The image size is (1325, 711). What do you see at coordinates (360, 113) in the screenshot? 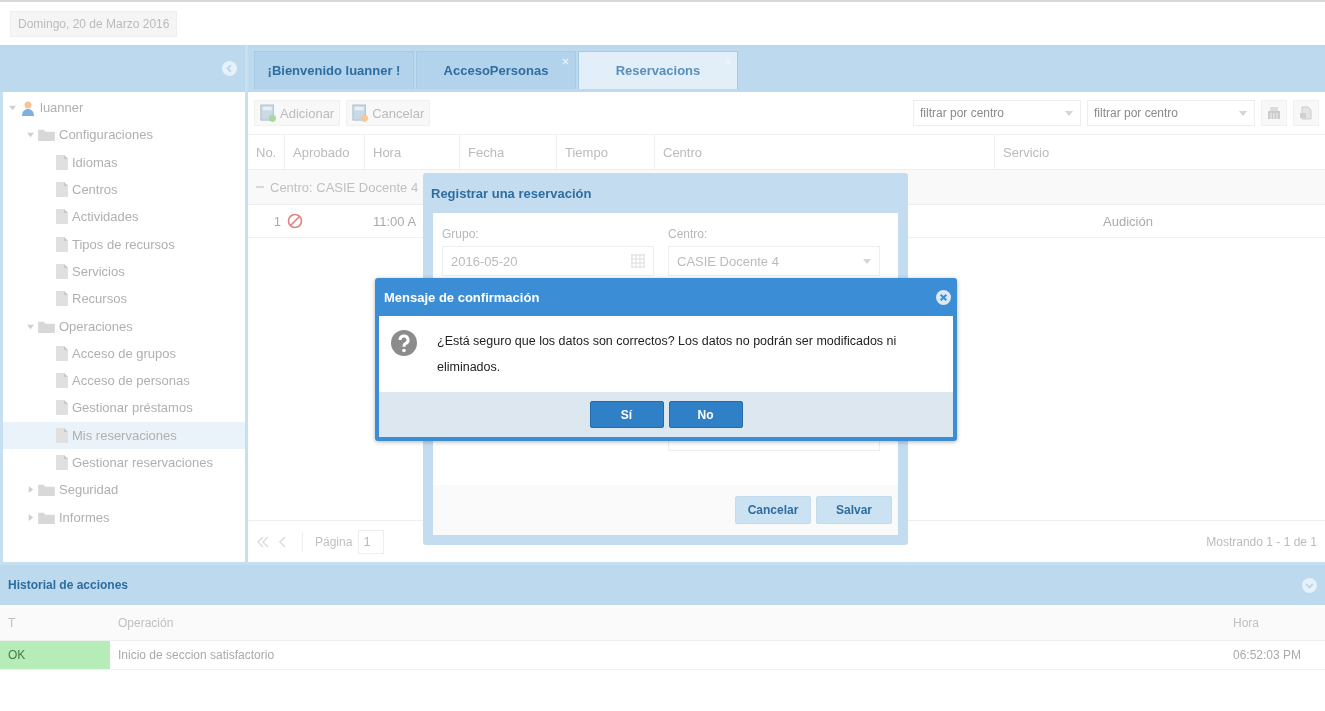
I see `cancel-document-icon` at bounding box center [360, 113].